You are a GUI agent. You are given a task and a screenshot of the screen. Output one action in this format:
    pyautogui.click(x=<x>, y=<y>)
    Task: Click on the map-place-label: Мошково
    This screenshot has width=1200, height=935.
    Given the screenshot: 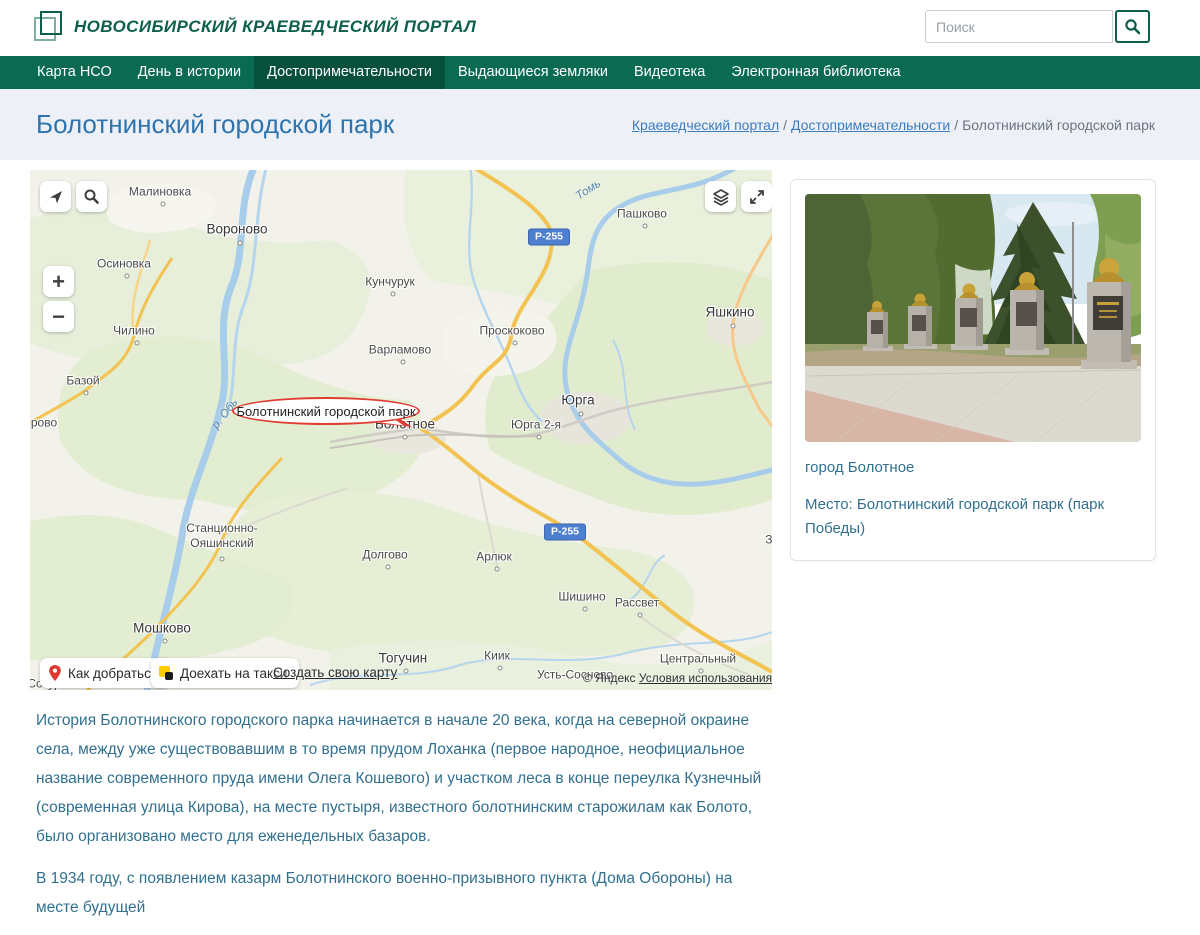 What is the action you would take?
    pyautogui.click(x=162, y=628)
    